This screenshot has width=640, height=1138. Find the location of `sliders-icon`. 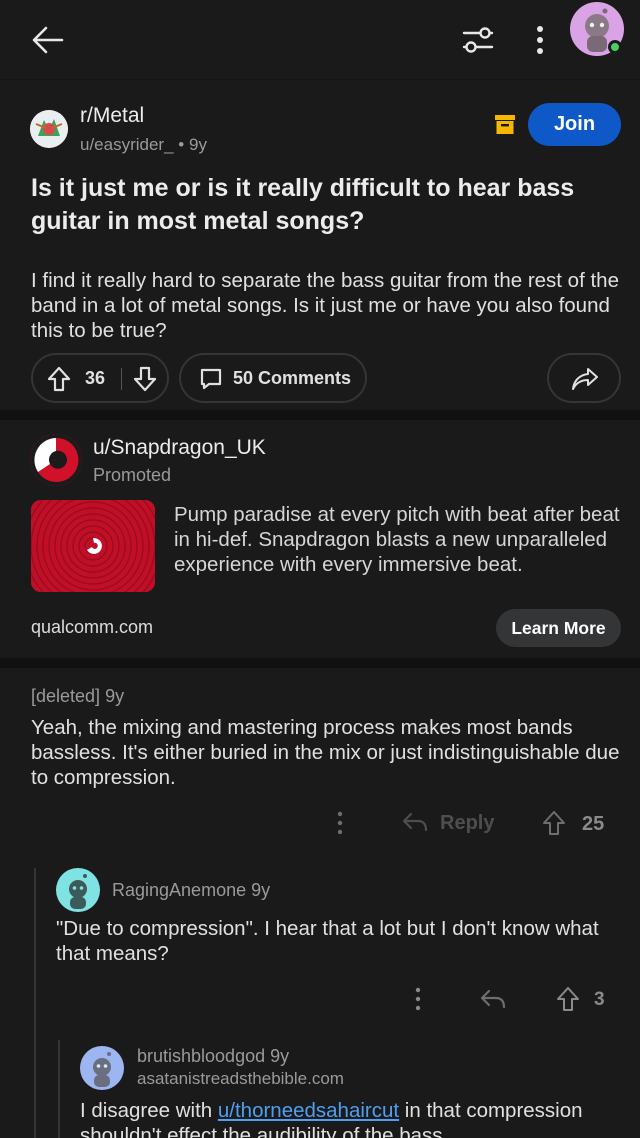

sliders-icon is located at coordinates (478, 40).